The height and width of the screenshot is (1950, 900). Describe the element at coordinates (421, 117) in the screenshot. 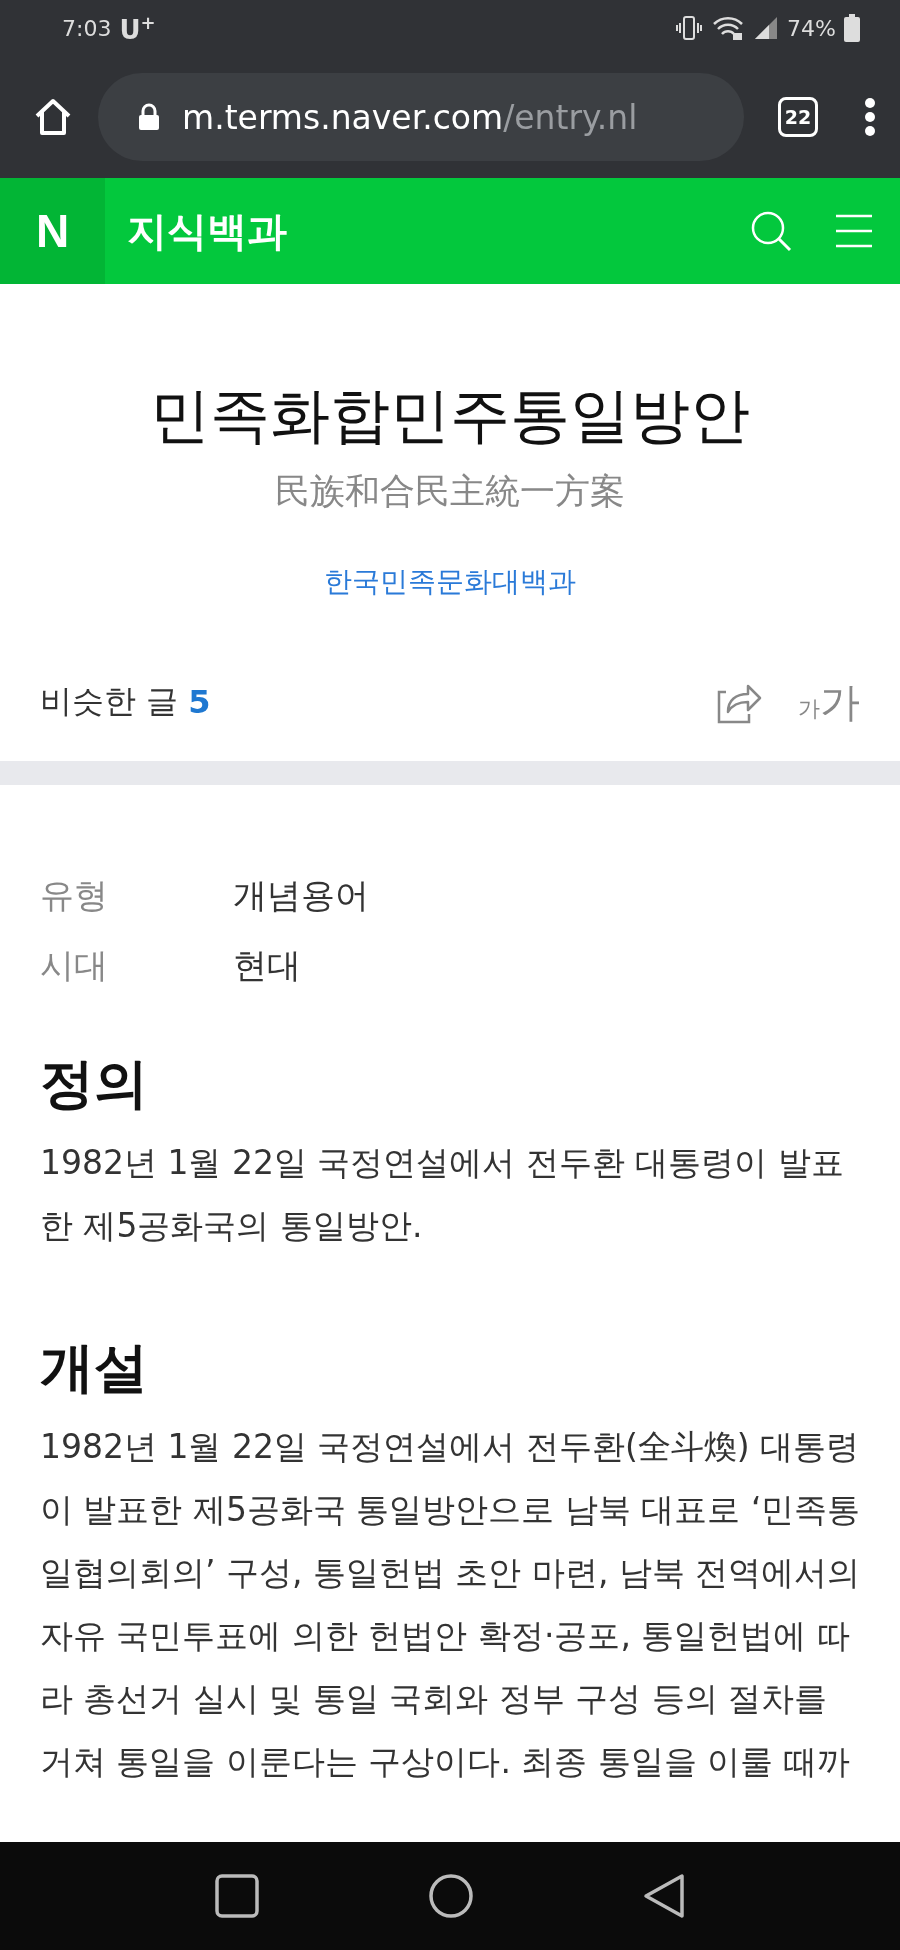

I see `url-field: m.terms.naver.com/entry.nl` at that location.